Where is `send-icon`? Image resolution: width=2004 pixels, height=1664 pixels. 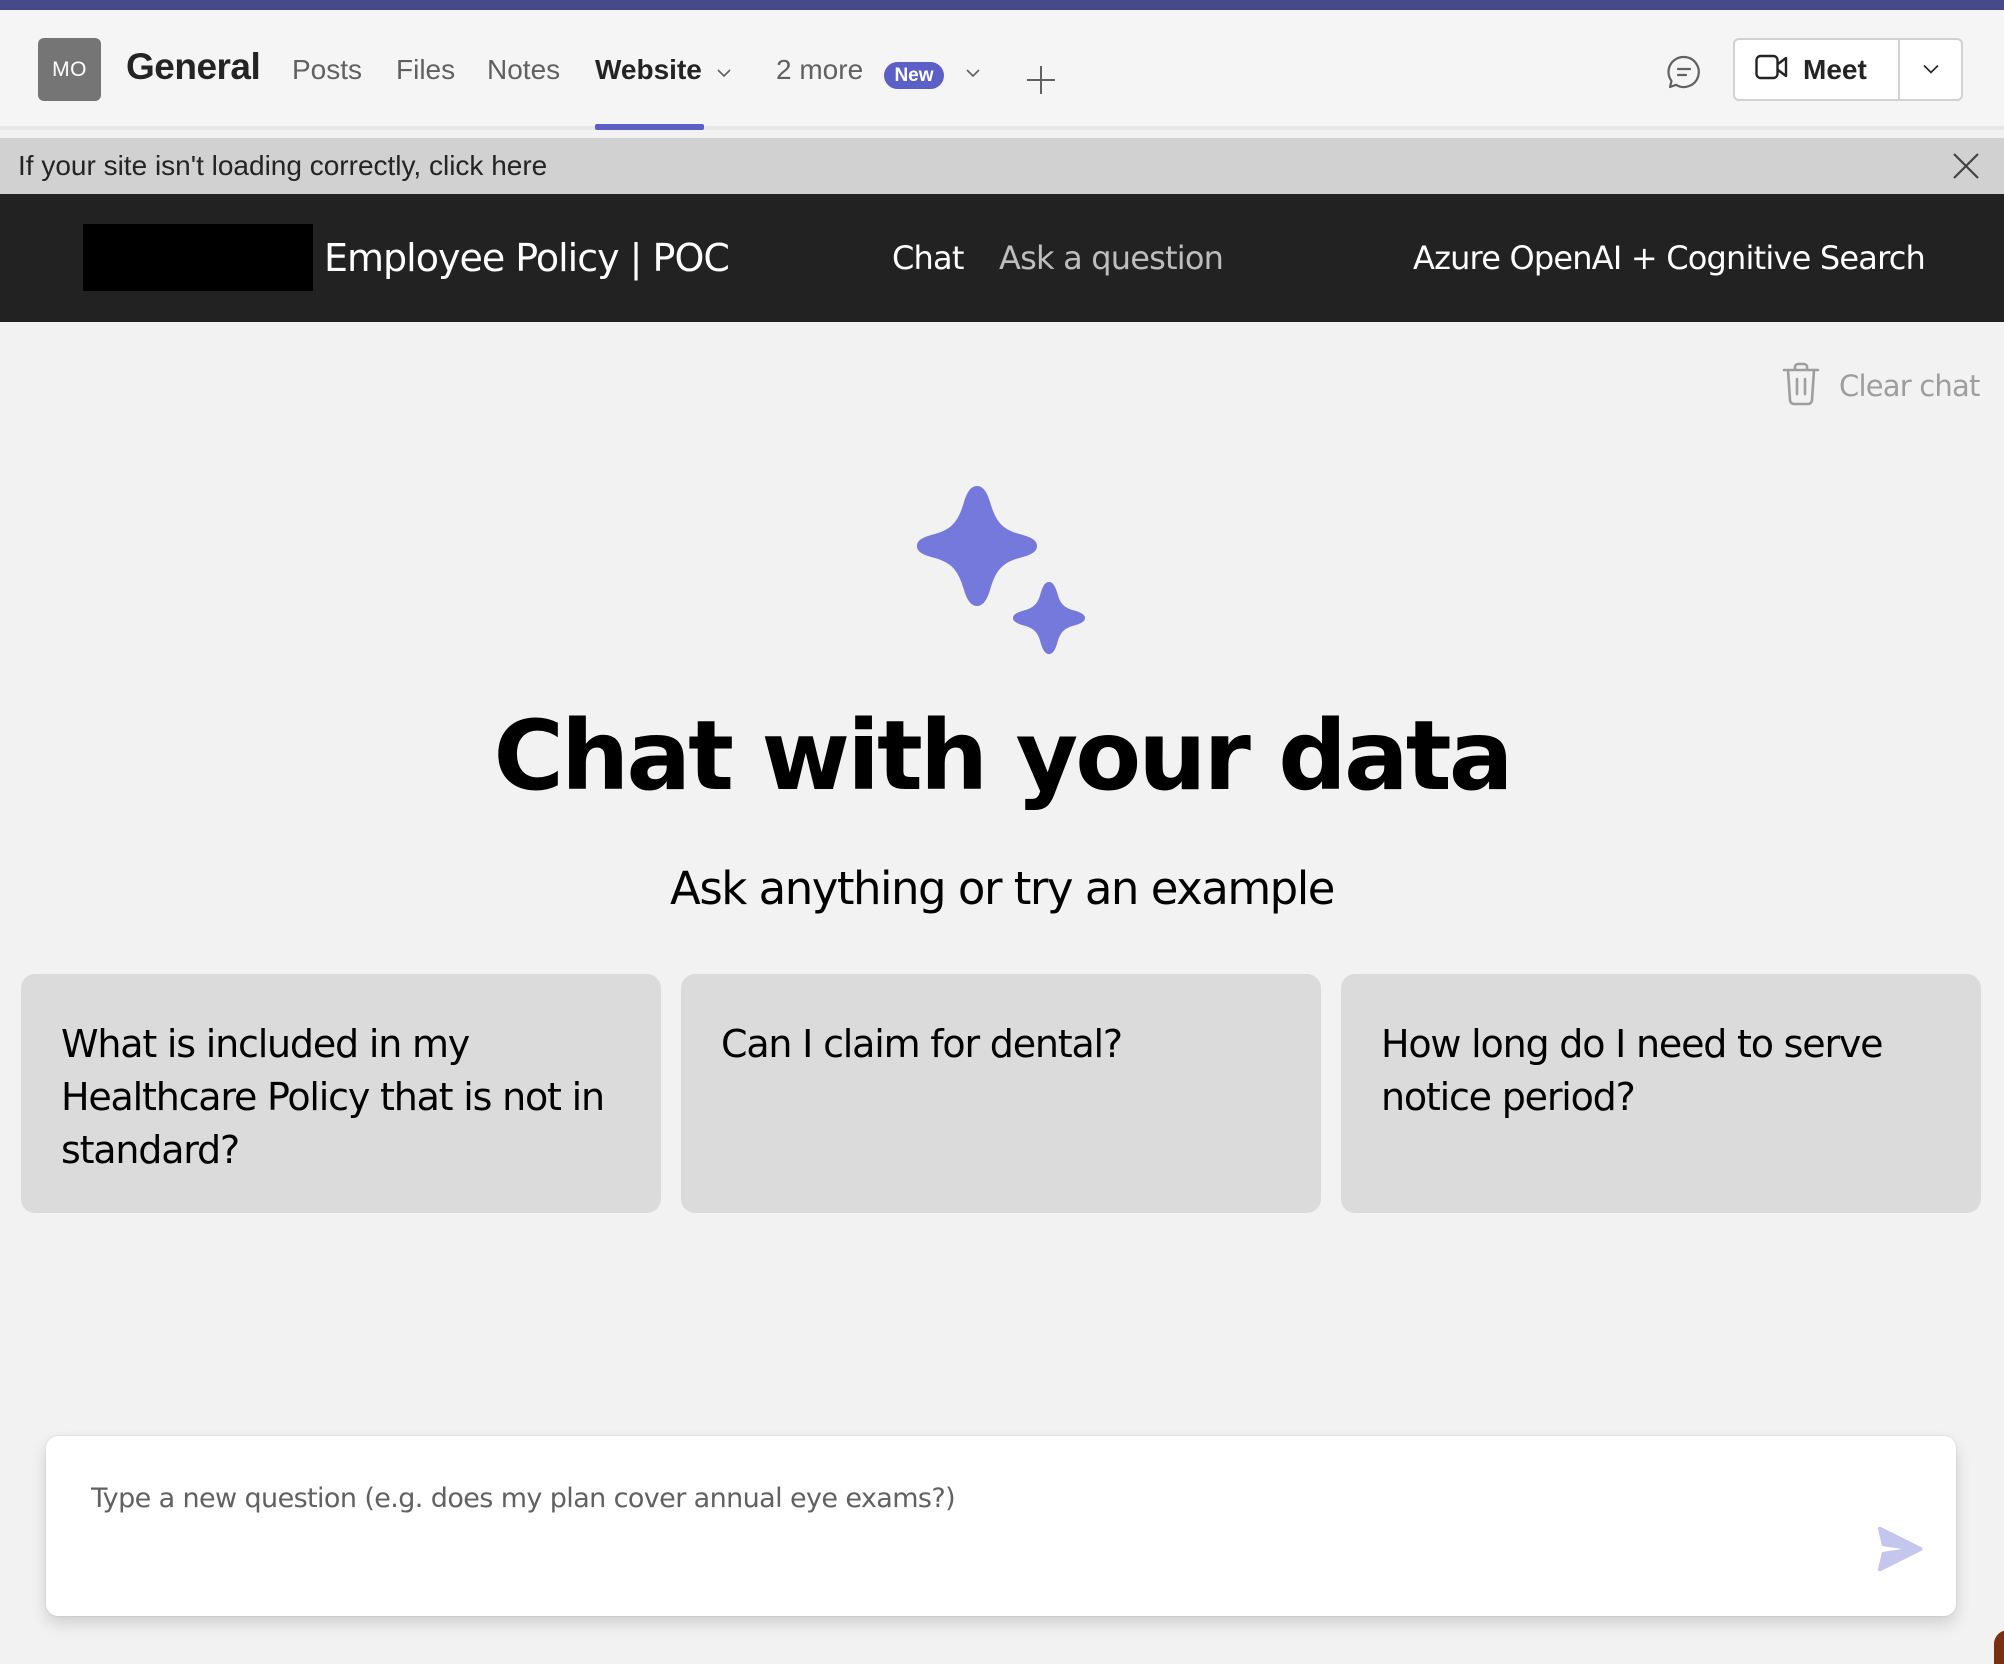 send-icon is located at coordinates (1899, 1551).